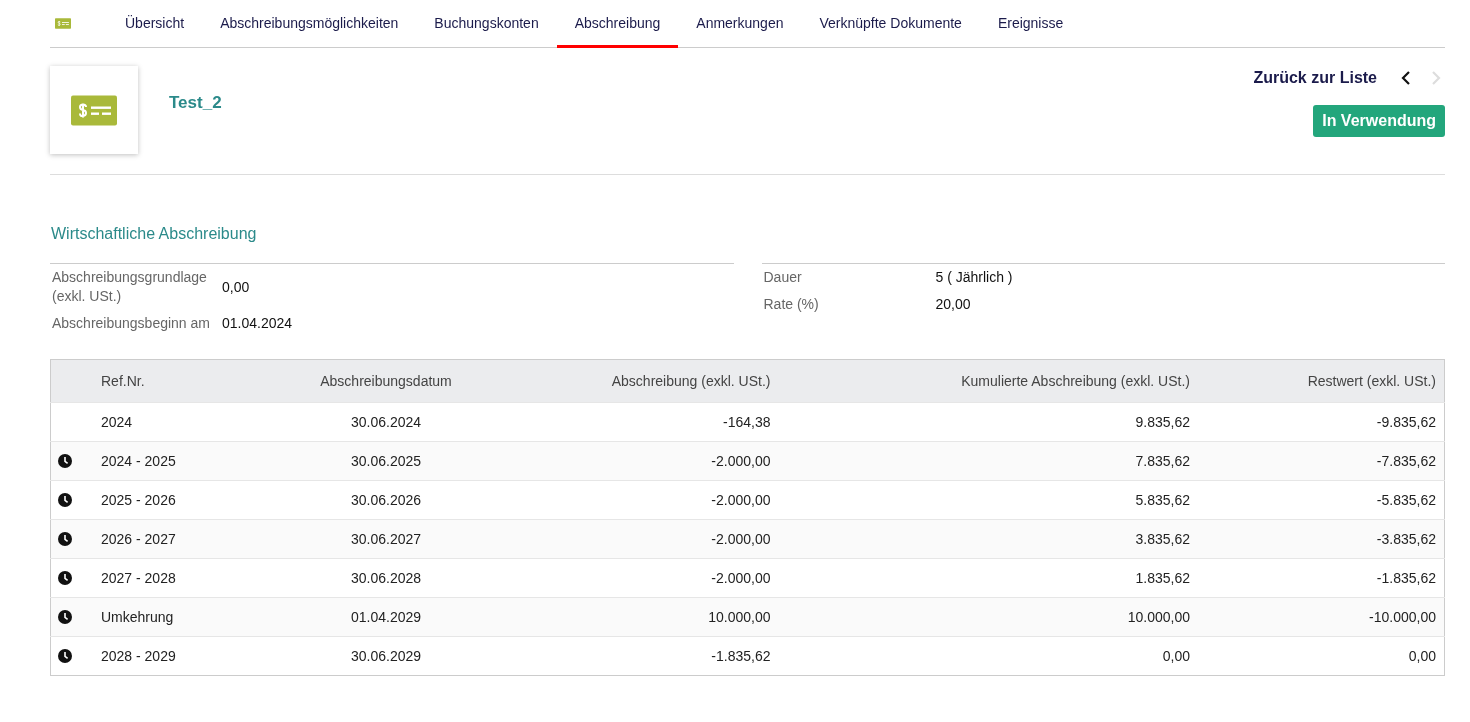 Image resolution: width=1470 pixels, height=722 pixels. I want to click on column-header: Restwert (exkl. USt.), so click(1321, 381).